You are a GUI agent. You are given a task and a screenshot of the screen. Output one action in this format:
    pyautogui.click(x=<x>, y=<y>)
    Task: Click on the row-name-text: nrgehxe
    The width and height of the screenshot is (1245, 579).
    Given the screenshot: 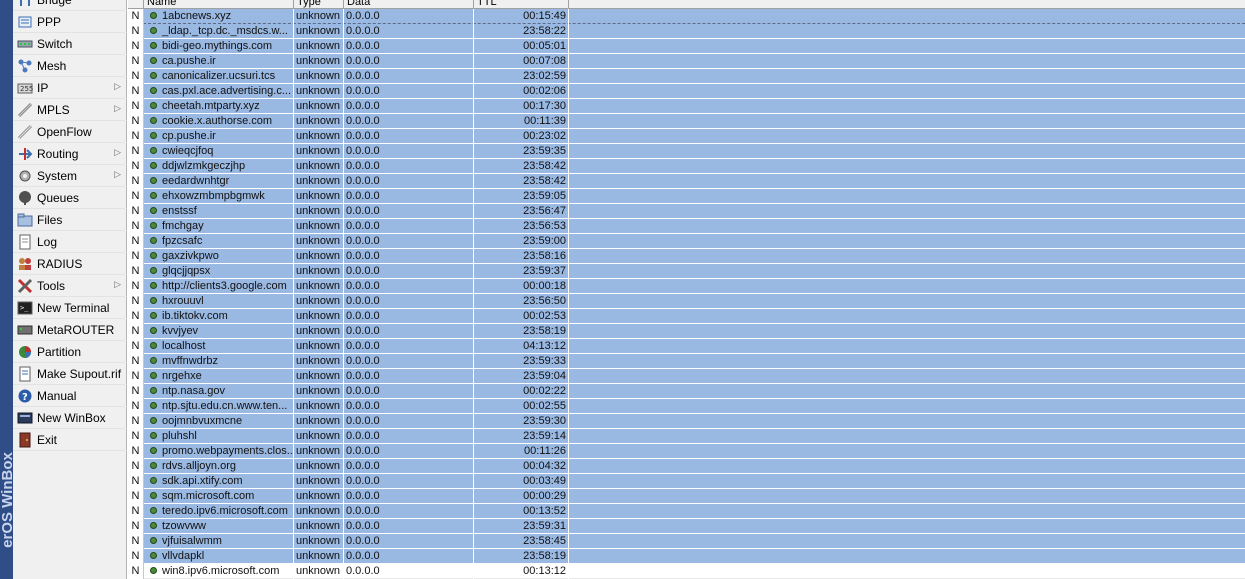 What is the action you would take?
    pyautogui.click(x=182, y=376)
    